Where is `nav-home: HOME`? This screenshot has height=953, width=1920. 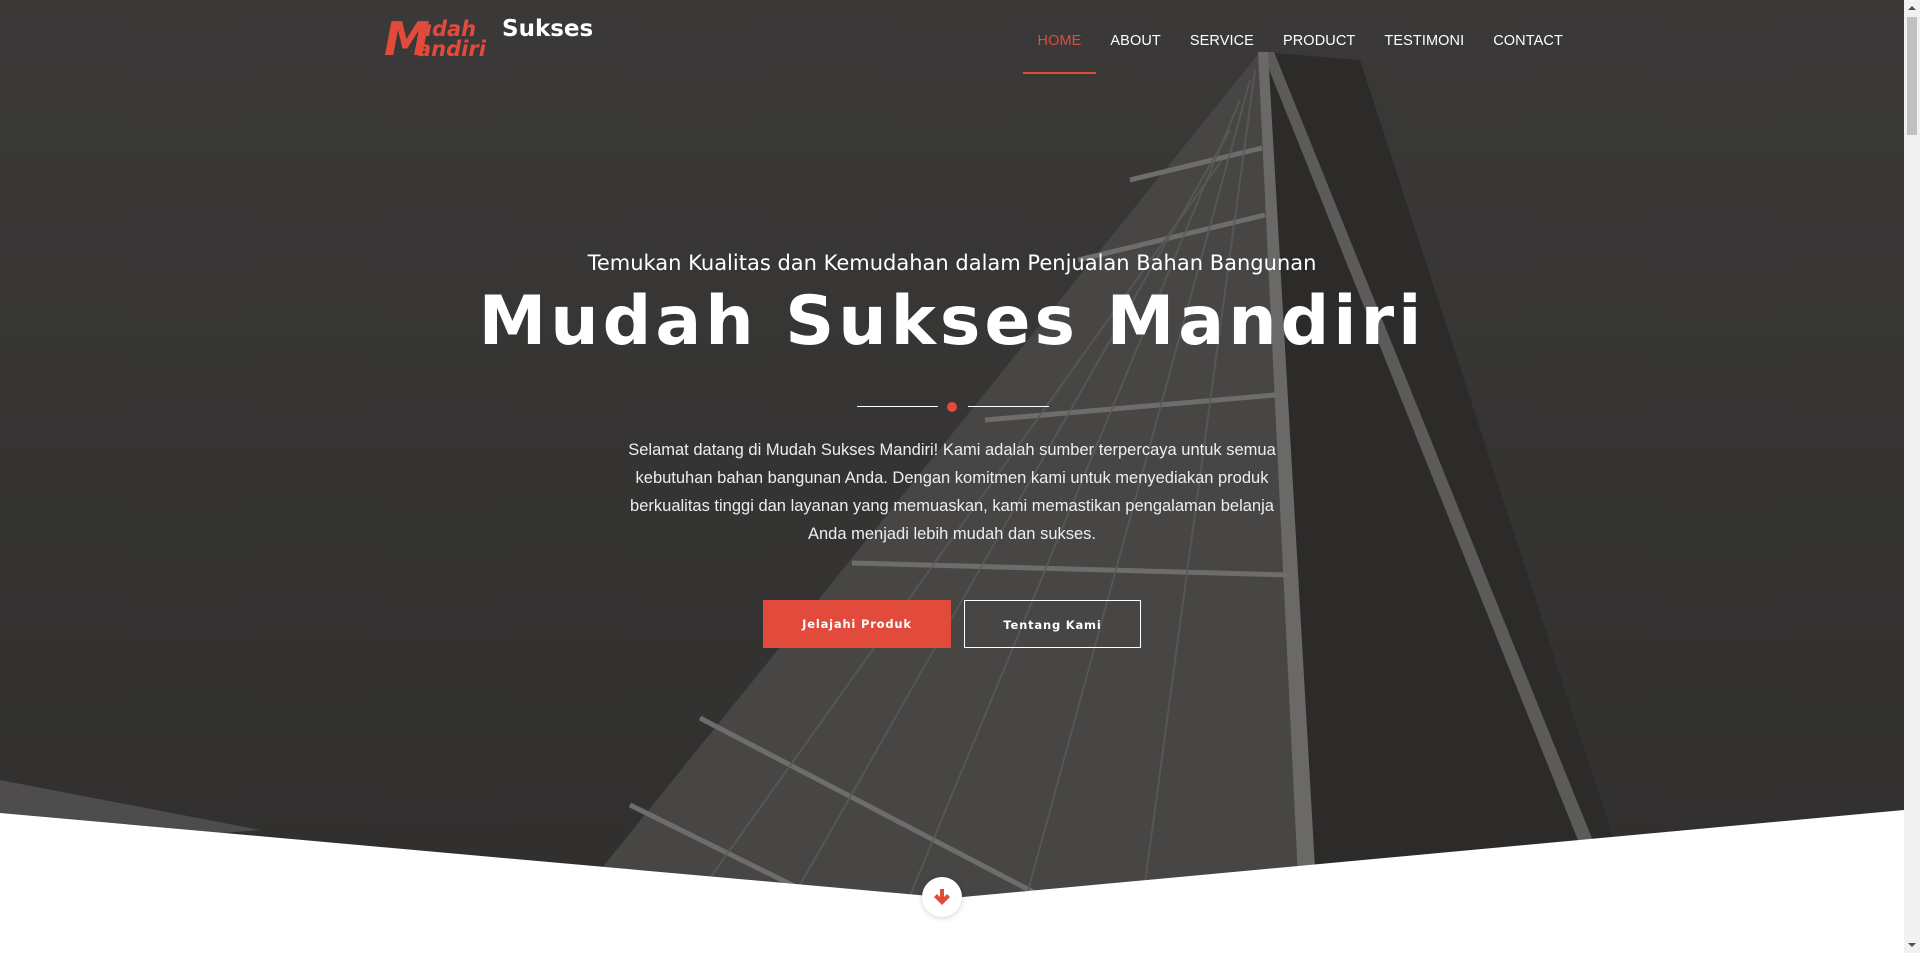 nav-home: HOME is located at coordinates (1059, 37).